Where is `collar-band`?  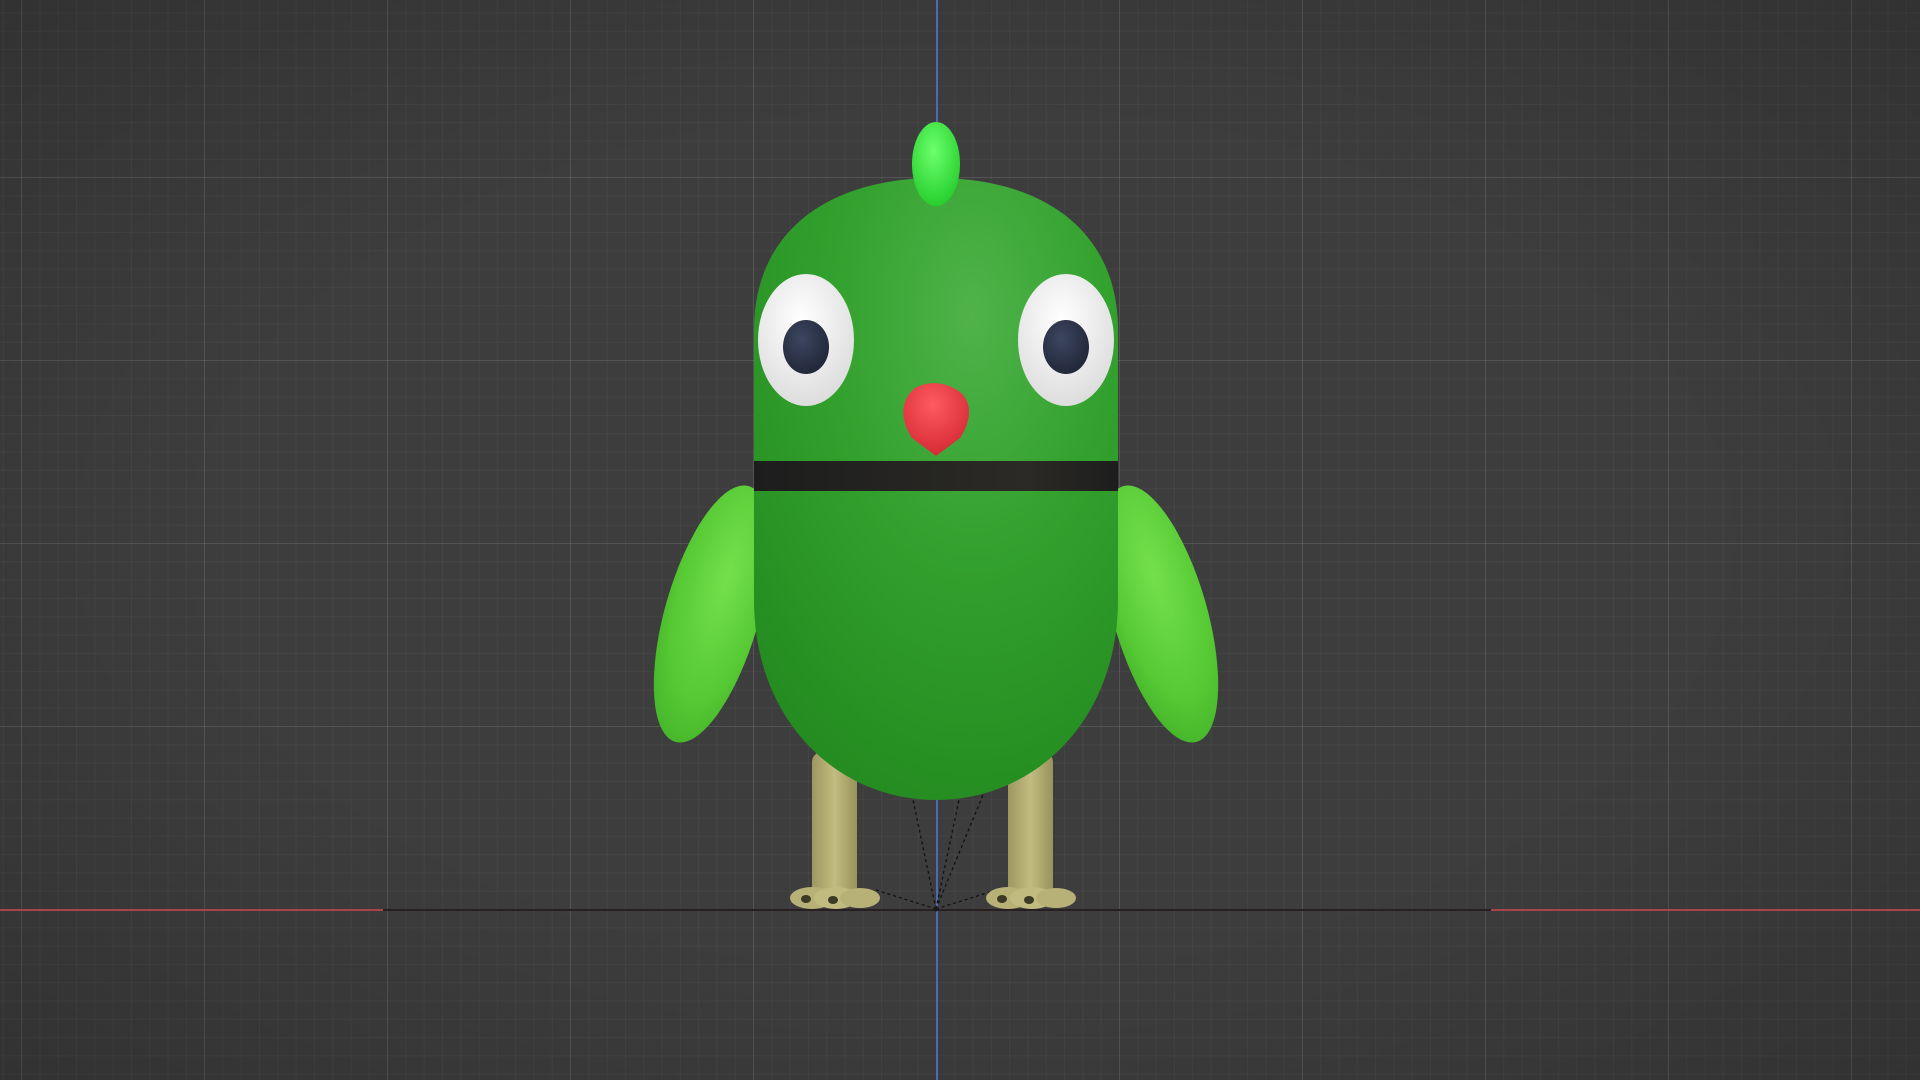
collar-band is located at coordinates (936, 476).